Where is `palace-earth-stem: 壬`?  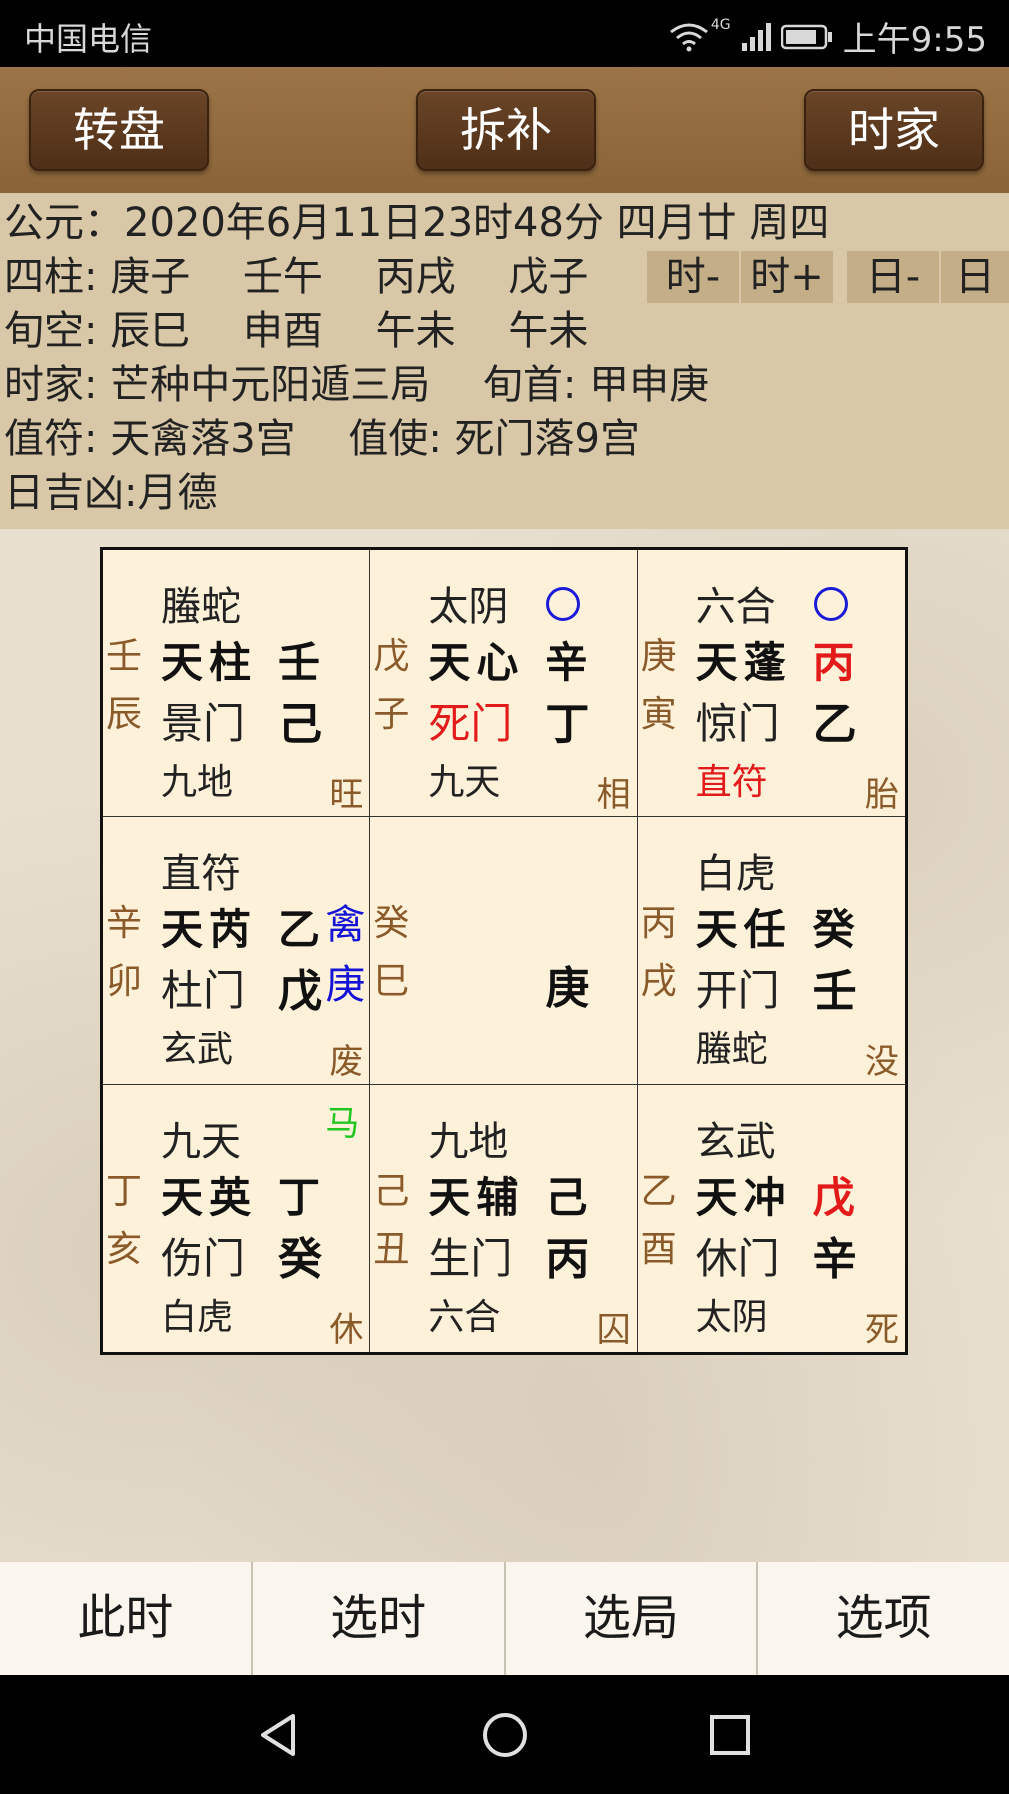
palace-earth-stem: 壬 is located at coordinates (834, 992).